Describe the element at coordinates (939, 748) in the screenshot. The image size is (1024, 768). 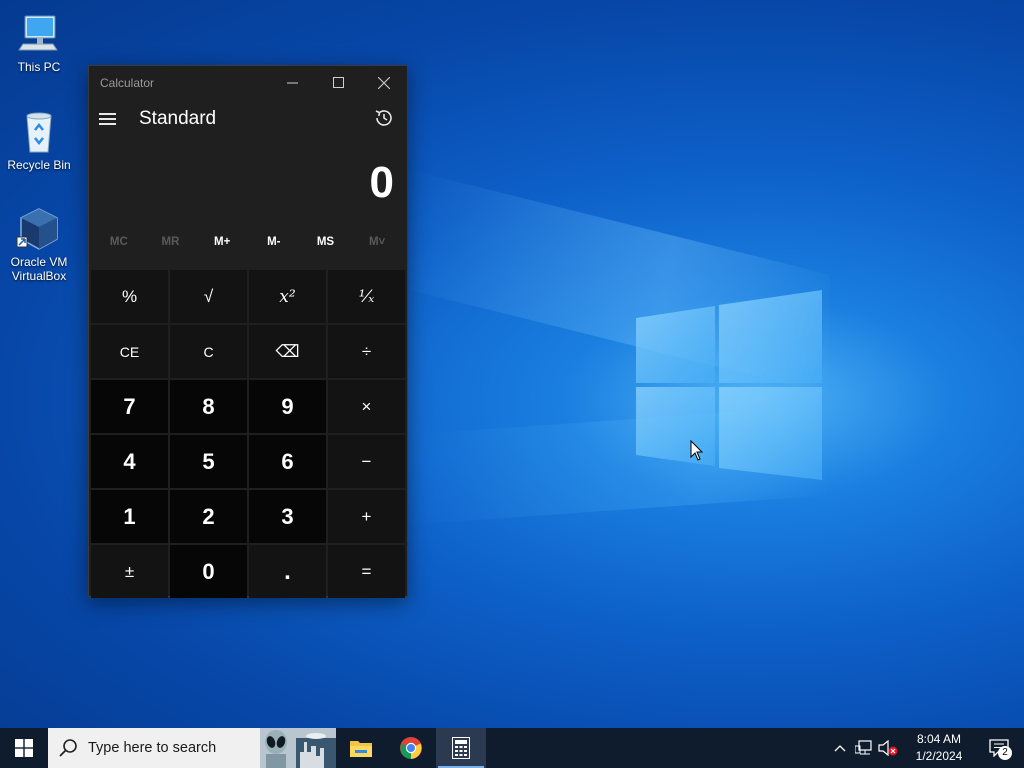
I see `taskbar-clock: 8:04 AM 1/2/2024` at that location.